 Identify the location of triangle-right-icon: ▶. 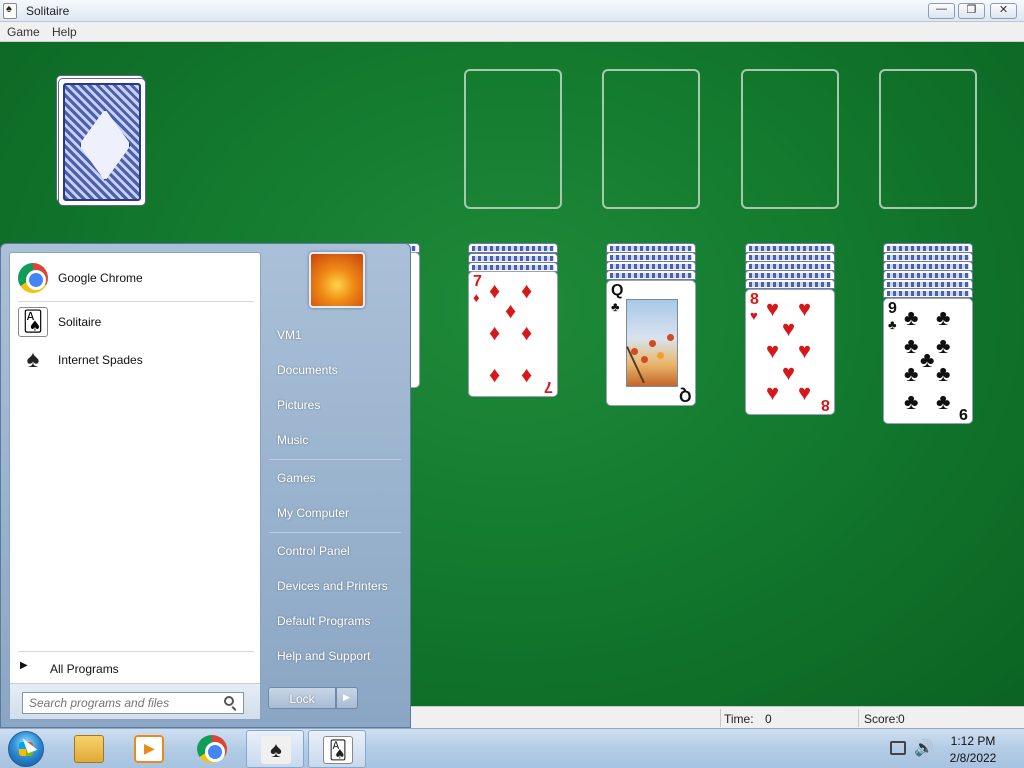
(24, 665).